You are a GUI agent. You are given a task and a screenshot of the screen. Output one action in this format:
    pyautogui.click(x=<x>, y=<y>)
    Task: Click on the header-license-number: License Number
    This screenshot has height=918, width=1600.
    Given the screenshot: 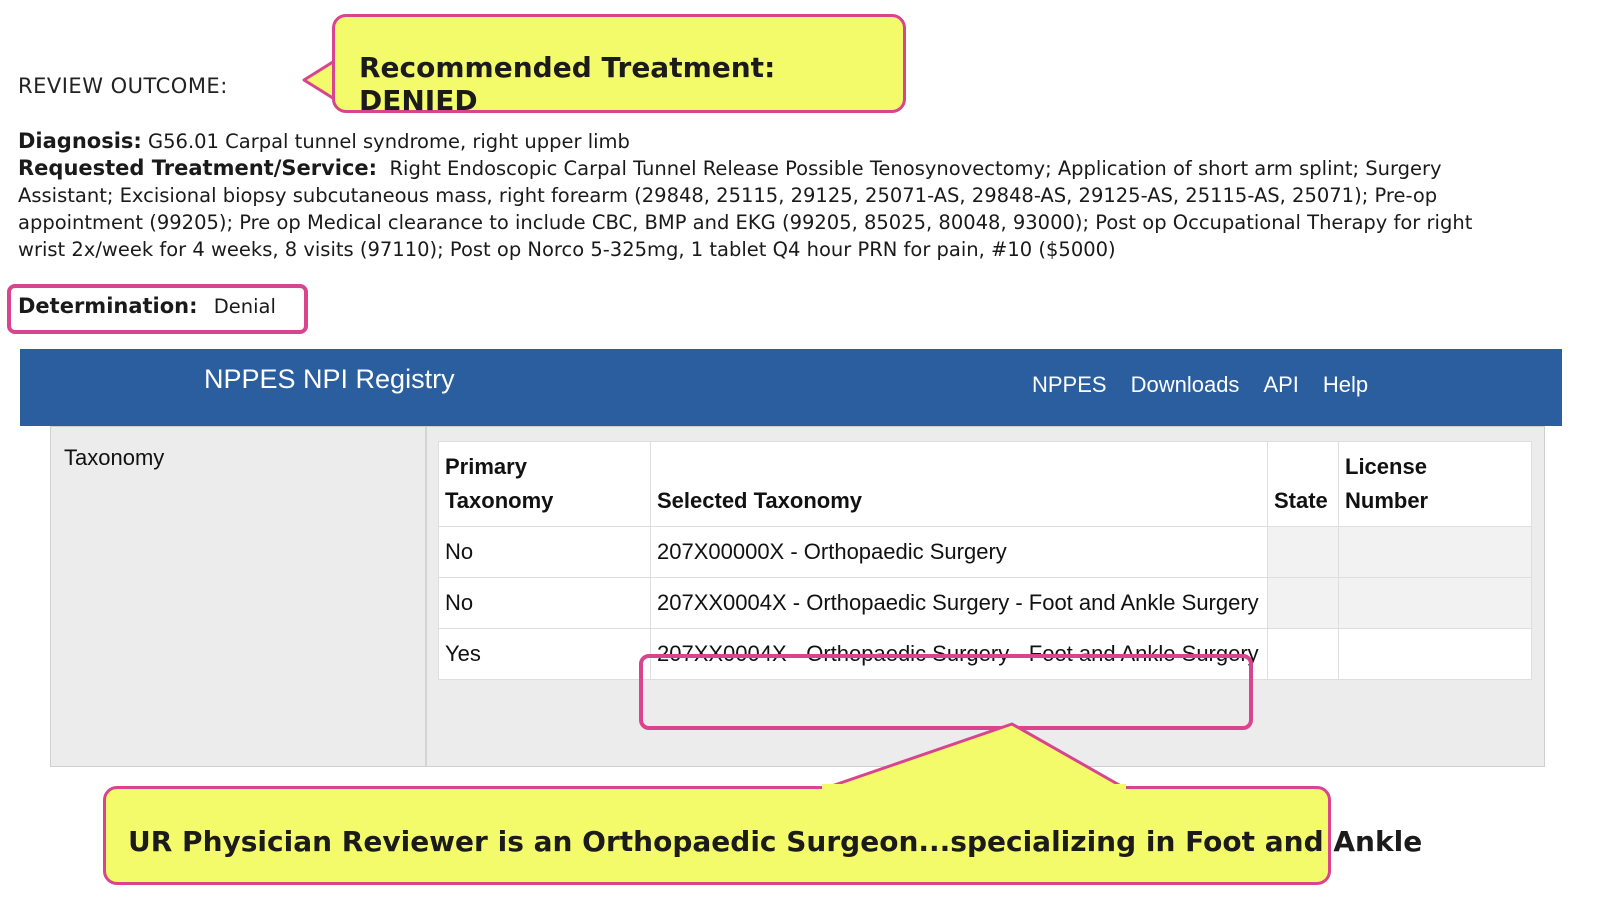 What is the action you would take?
    pyautogui.click(x=1435, y=484)
    